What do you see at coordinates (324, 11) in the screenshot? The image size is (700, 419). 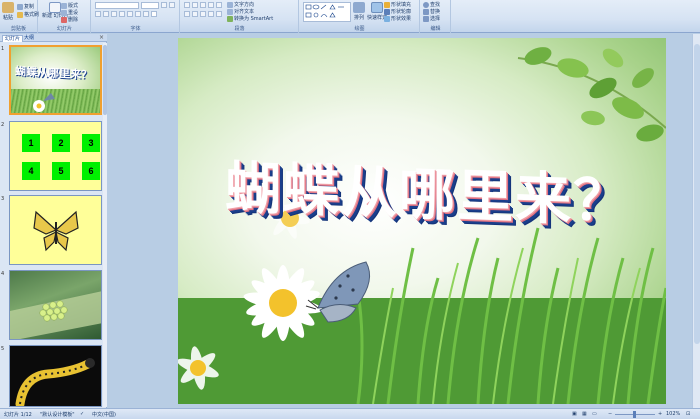 I see `shapes-icon` at bounding box center [324, 11].